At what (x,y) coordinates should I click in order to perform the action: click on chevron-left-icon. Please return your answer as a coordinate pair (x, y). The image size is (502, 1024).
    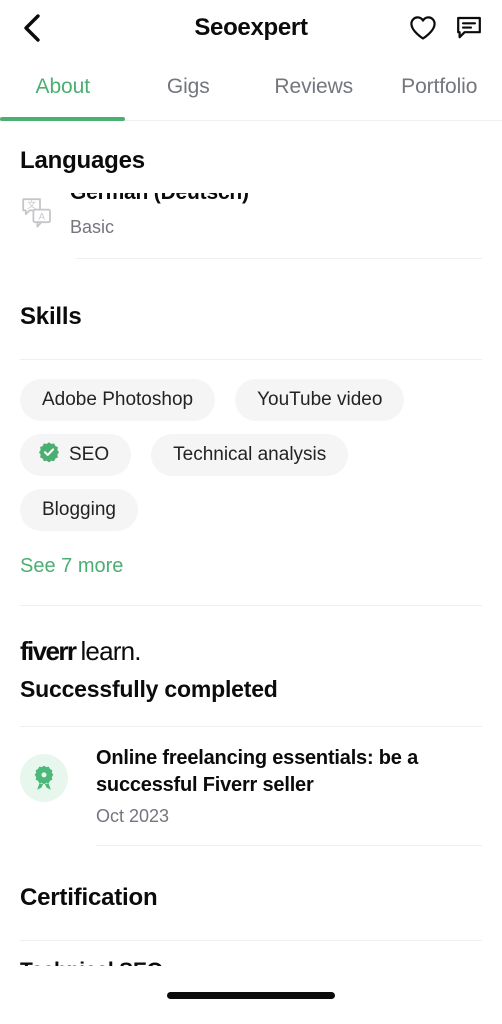
    Looking at the image, I should click on (32, 28).